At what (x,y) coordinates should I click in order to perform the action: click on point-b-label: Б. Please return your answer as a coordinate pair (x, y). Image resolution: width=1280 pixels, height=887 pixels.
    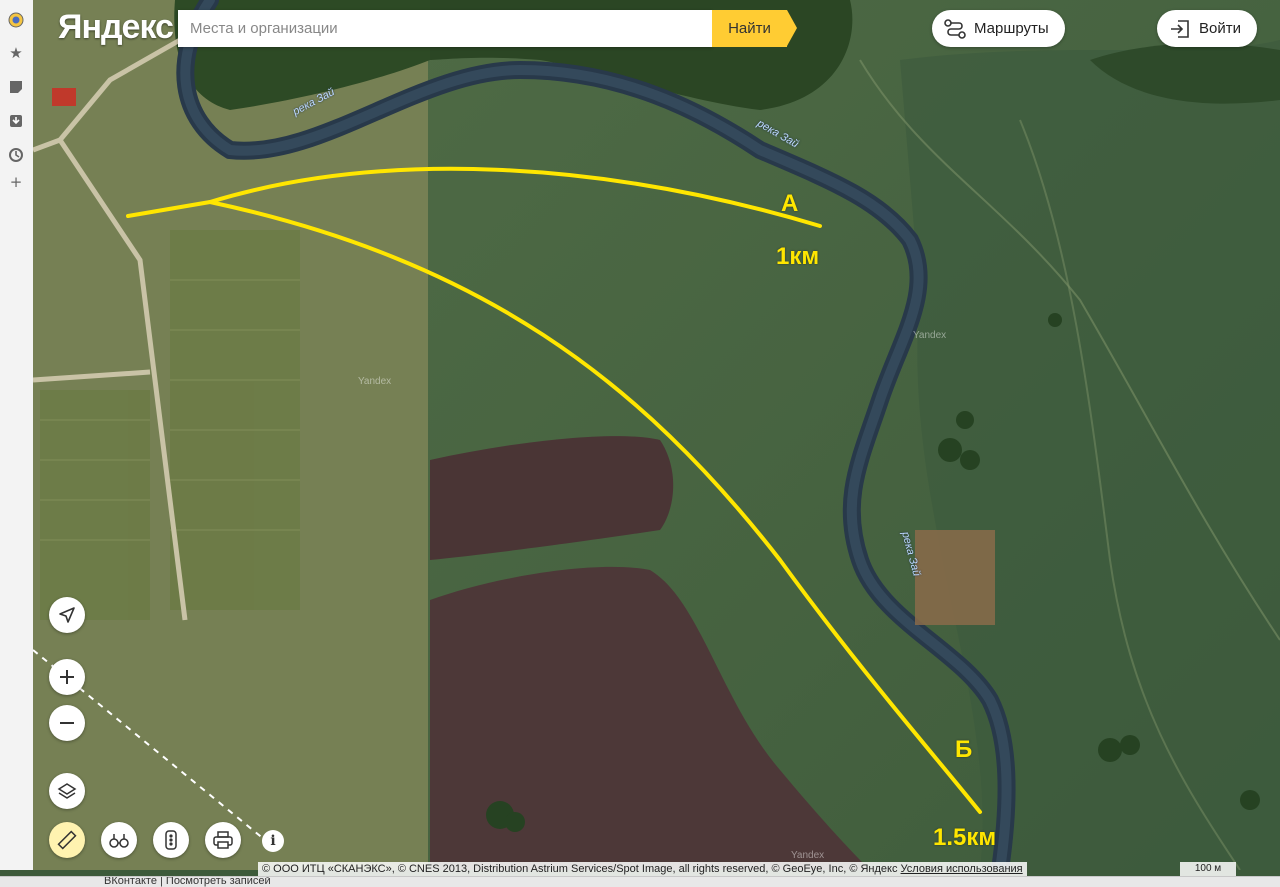
    Looking at the image, I should click on (964, 749).